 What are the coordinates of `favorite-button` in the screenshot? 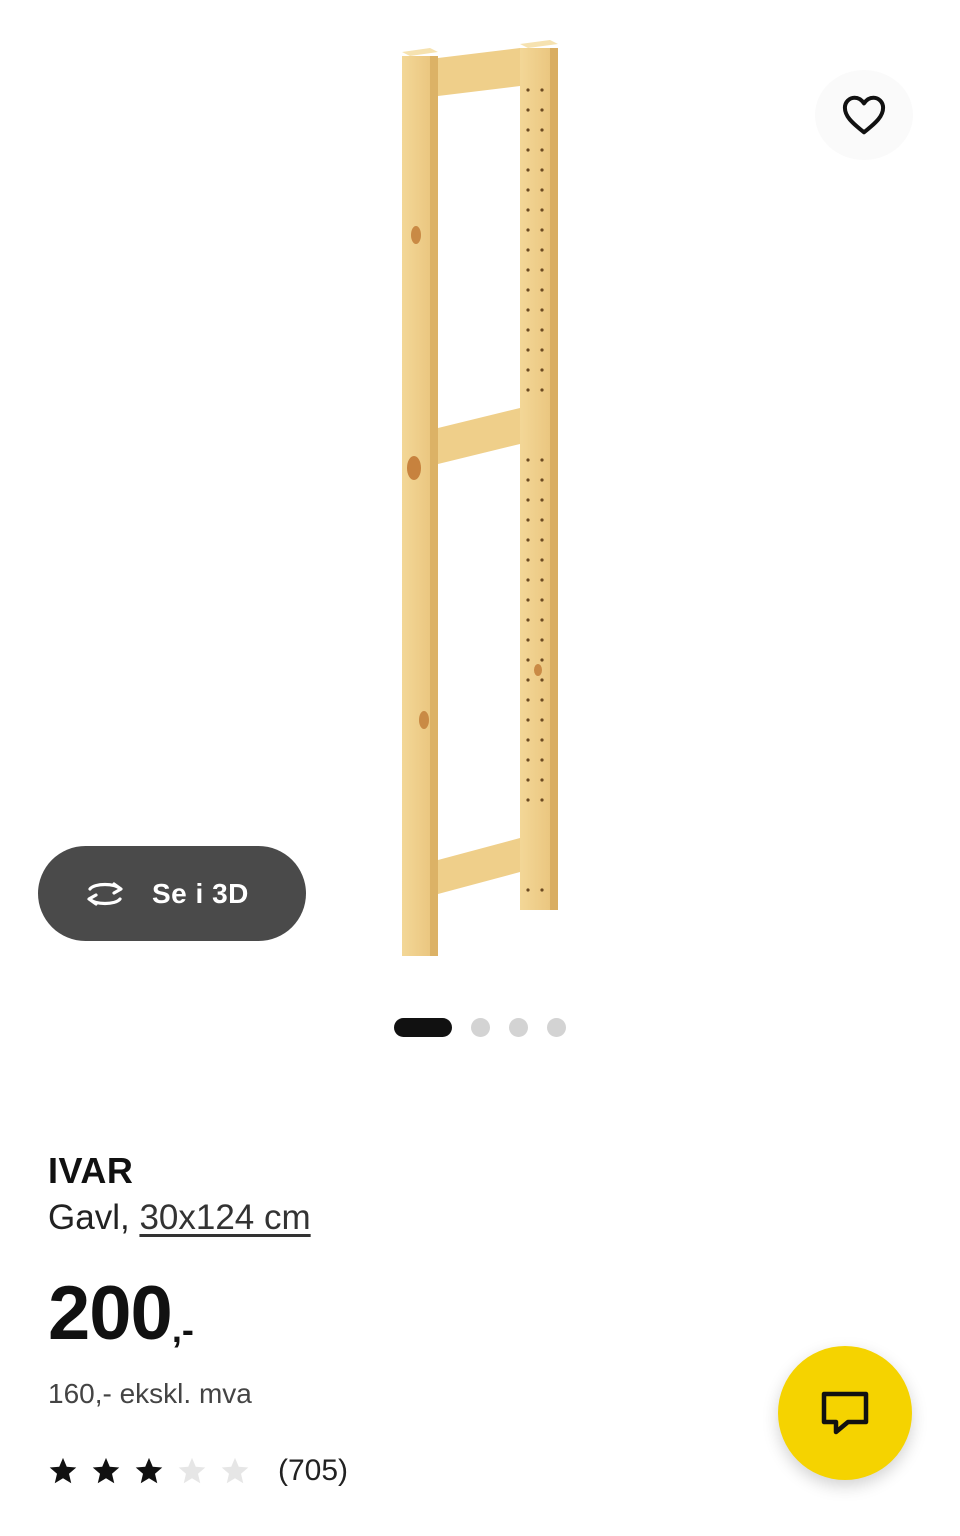 It's located at (864, 115).